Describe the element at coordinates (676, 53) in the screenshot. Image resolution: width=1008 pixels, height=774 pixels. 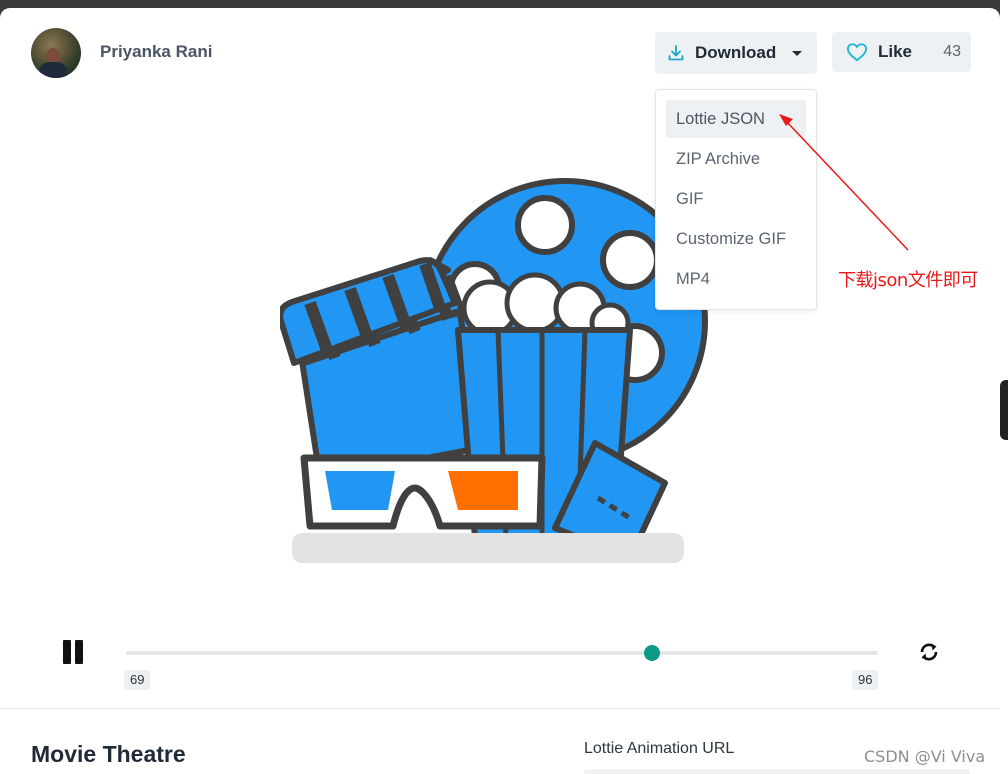
I see `download-icon` at that location.